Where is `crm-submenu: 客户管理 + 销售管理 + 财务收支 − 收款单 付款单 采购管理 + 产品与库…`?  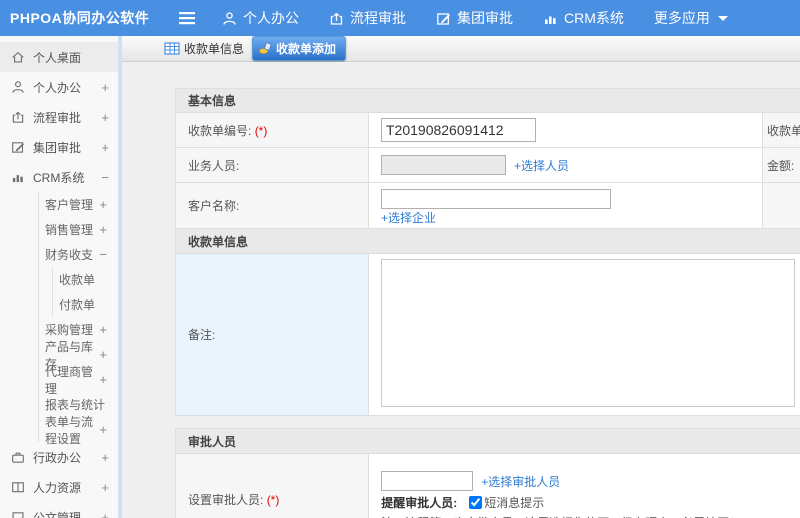
crm-submenu: 客户管理 + 销售管理 + 财务收支 − 收款单 付款单 采购管理 + 产品与库… is located at coordinates (79, 319).